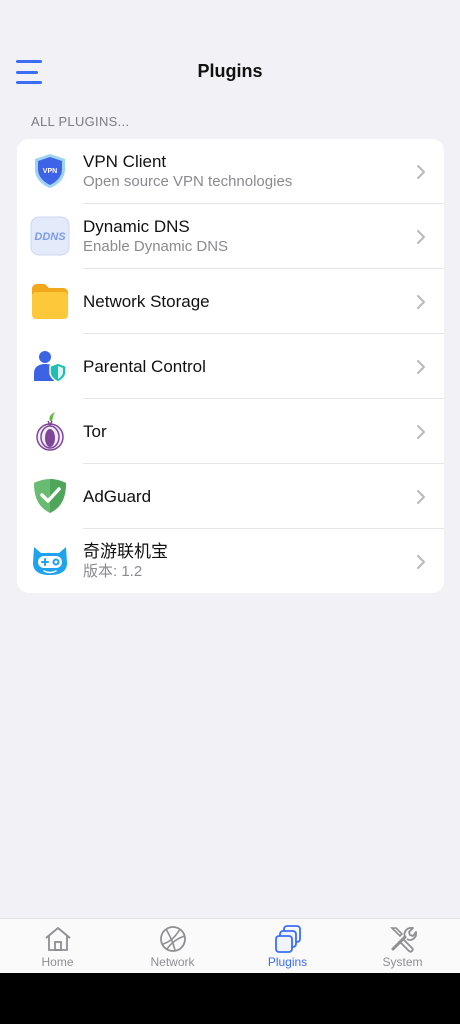  I want to click on tab-plugins: Plugins, so click(287, 946).